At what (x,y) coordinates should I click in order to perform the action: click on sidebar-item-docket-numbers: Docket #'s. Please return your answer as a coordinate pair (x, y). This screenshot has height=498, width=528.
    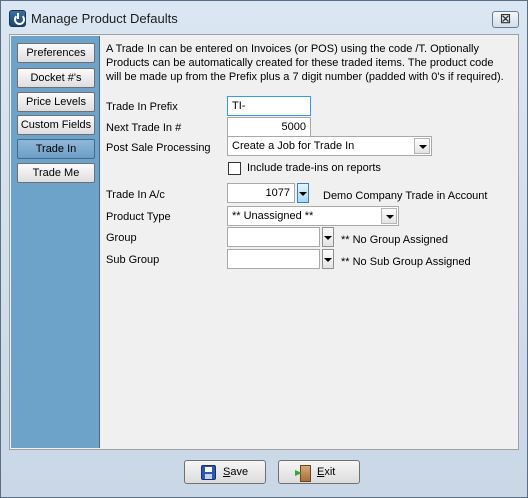
    Looking at the image, I should click on (56, 78).